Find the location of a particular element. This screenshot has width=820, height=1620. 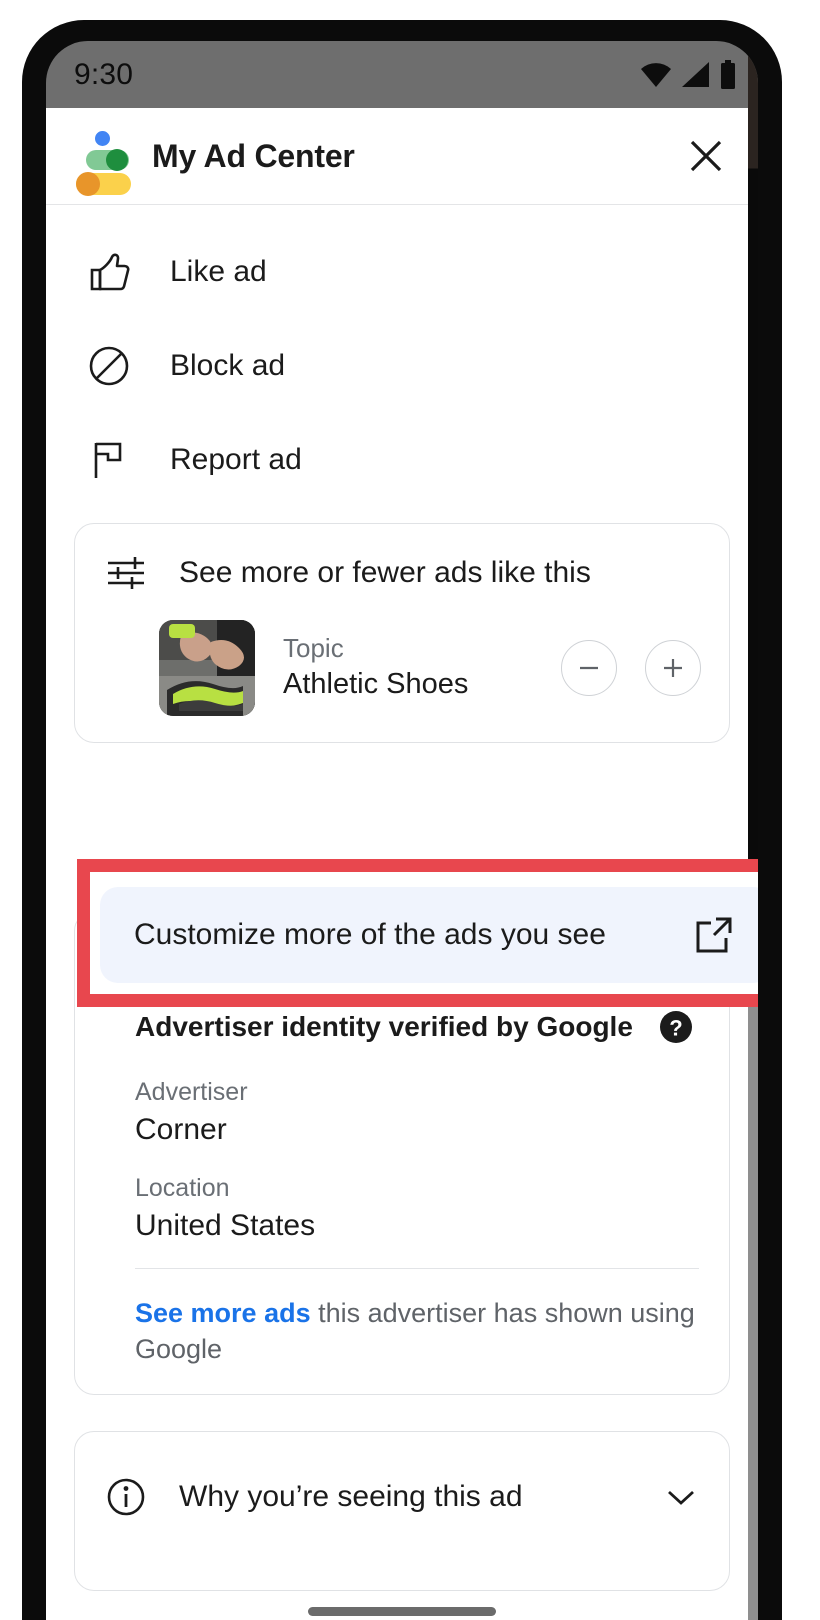

customize-ads-button: Customize more of the ads you see is located at coordinates (429, 935).